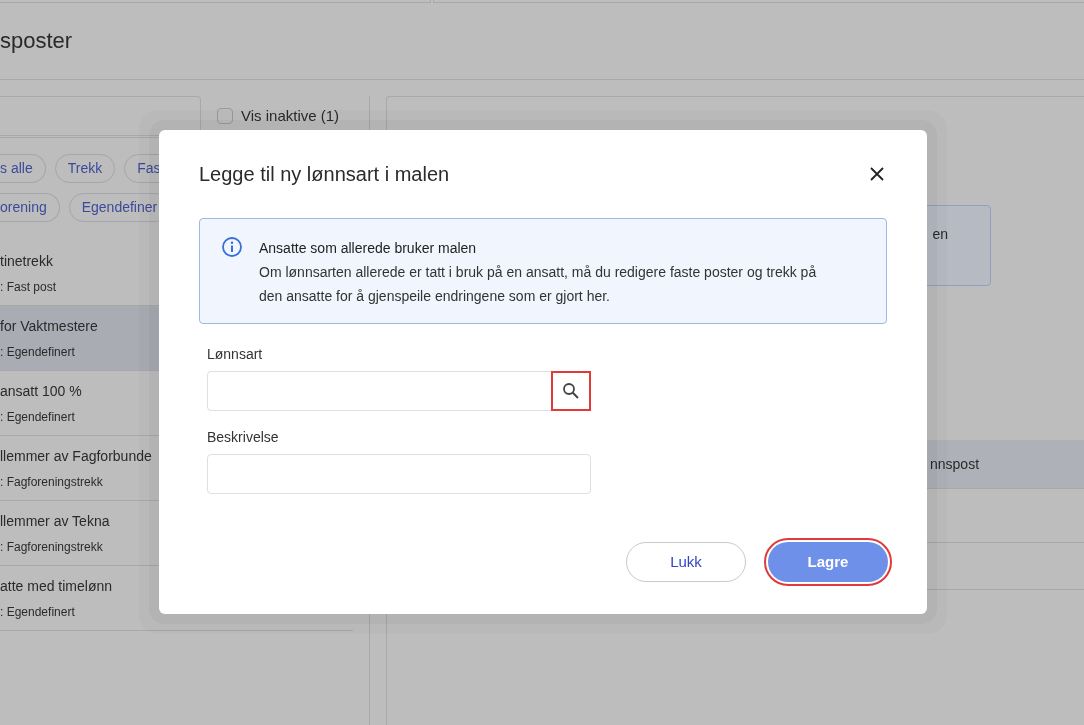  I want to click on input-field, so click(399, 474).